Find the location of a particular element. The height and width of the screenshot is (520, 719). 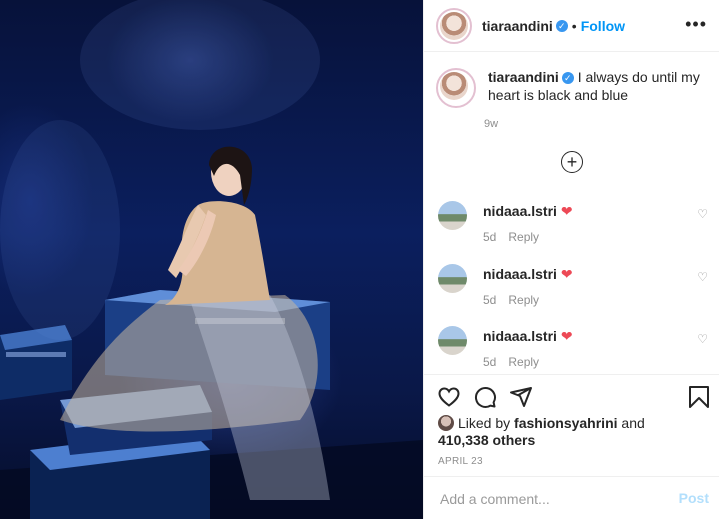

caption-avatar is located at coordinates (454, 86).